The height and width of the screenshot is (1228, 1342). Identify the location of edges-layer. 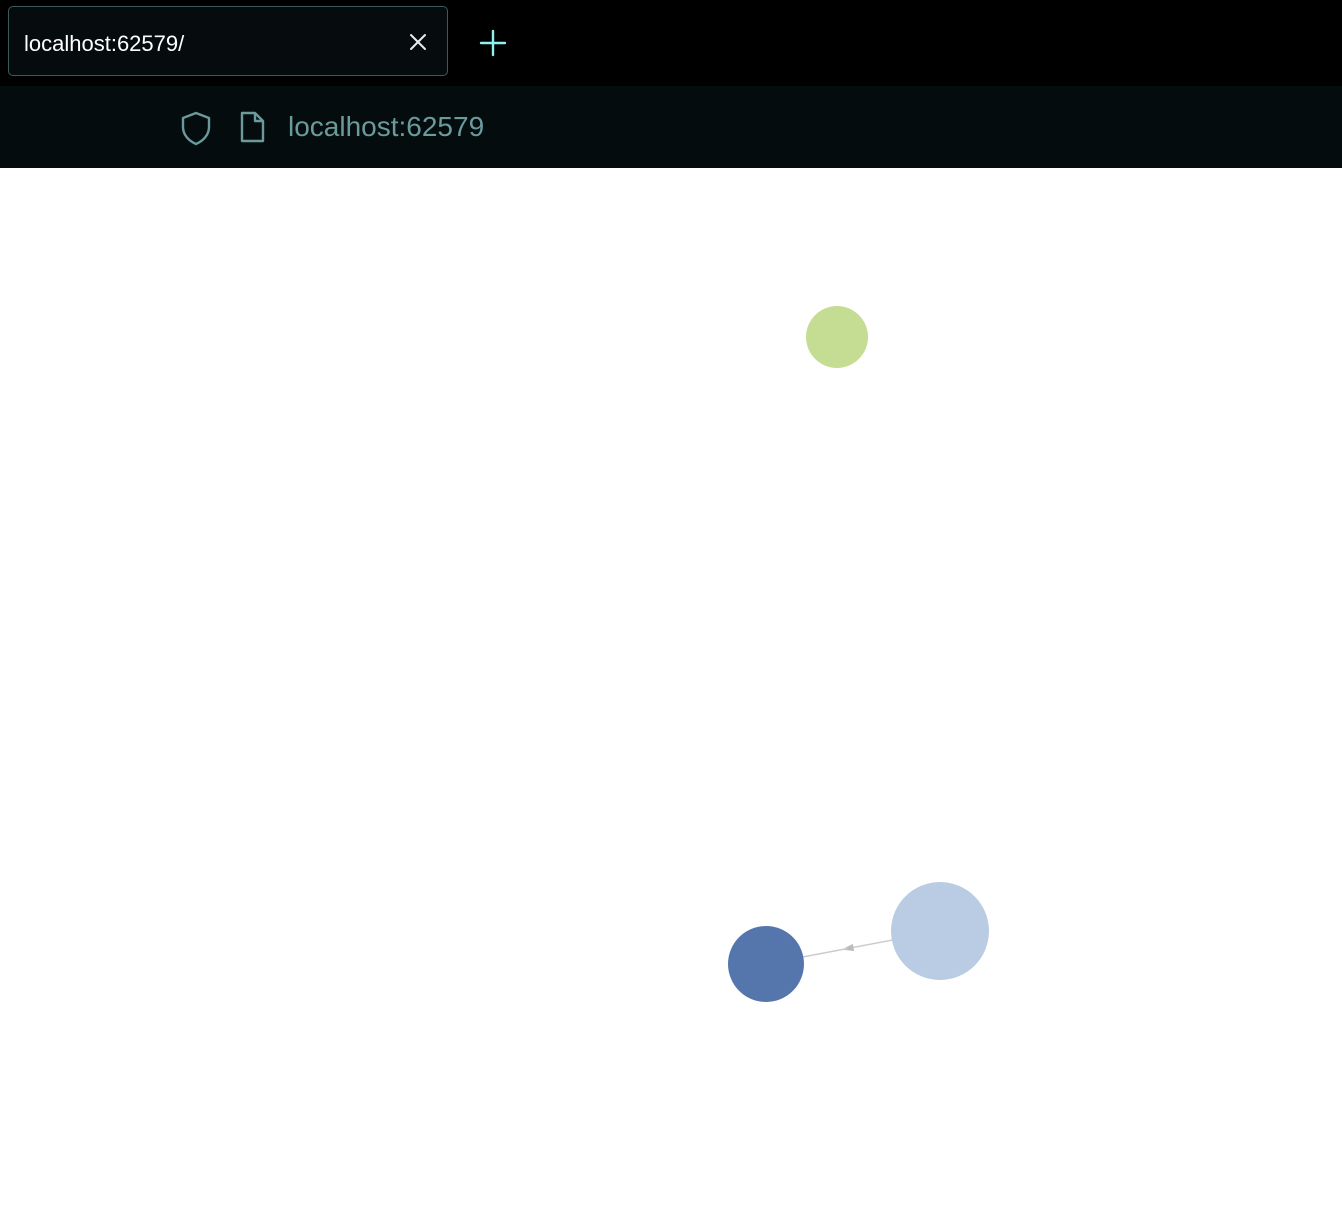
(847, 948).